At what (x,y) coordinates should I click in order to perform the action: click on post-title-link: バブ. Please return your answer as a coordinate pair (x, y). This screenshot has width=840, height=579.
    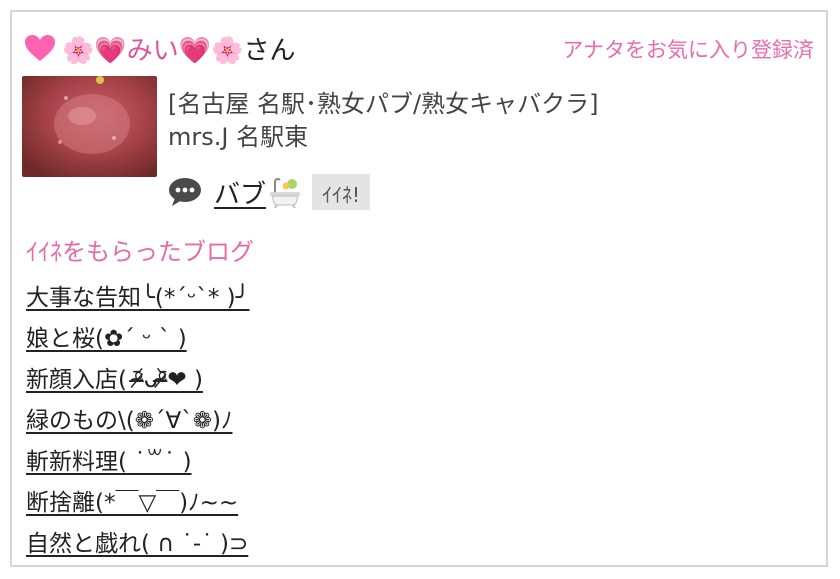
    Looking at the image, I should click on (240, 192).